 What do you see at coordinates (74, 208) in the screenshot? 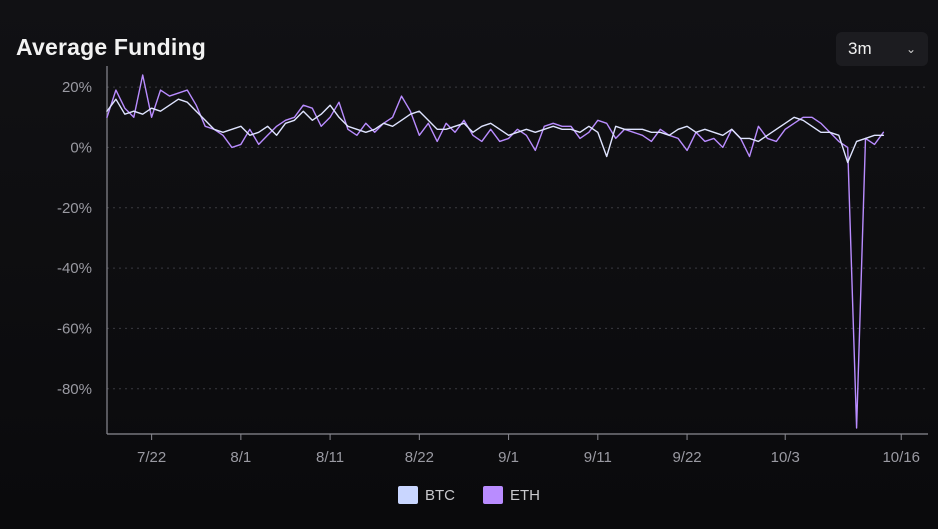
I see `y-tick-label: -20%` at bounding box center [74, 208].